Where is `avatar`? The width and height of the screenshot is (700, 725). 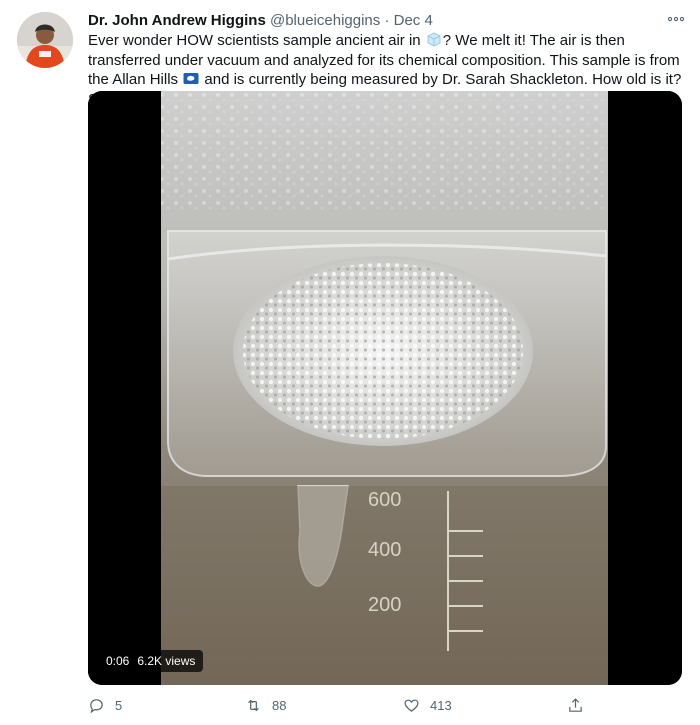
avatar is located at coordinates (45, 40).